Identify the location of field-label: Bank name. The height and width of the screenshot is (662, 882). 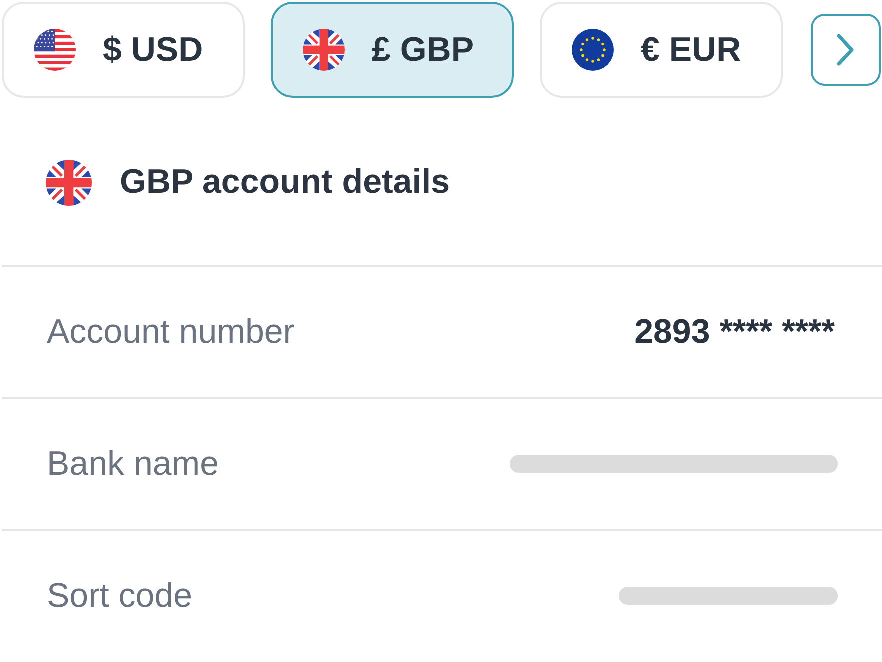
(133, 464).